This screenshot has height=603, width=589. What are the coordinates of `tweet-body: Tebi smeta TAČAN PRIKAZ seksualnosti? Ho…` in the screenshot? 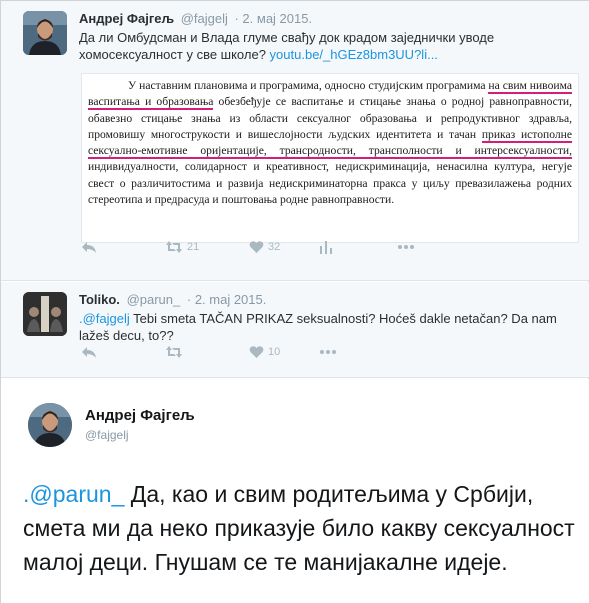 It's located at (318, 327).